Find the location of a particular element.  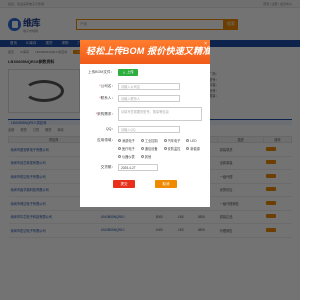

company-input: 请输入公司名 is located at coordinates (149, 86).